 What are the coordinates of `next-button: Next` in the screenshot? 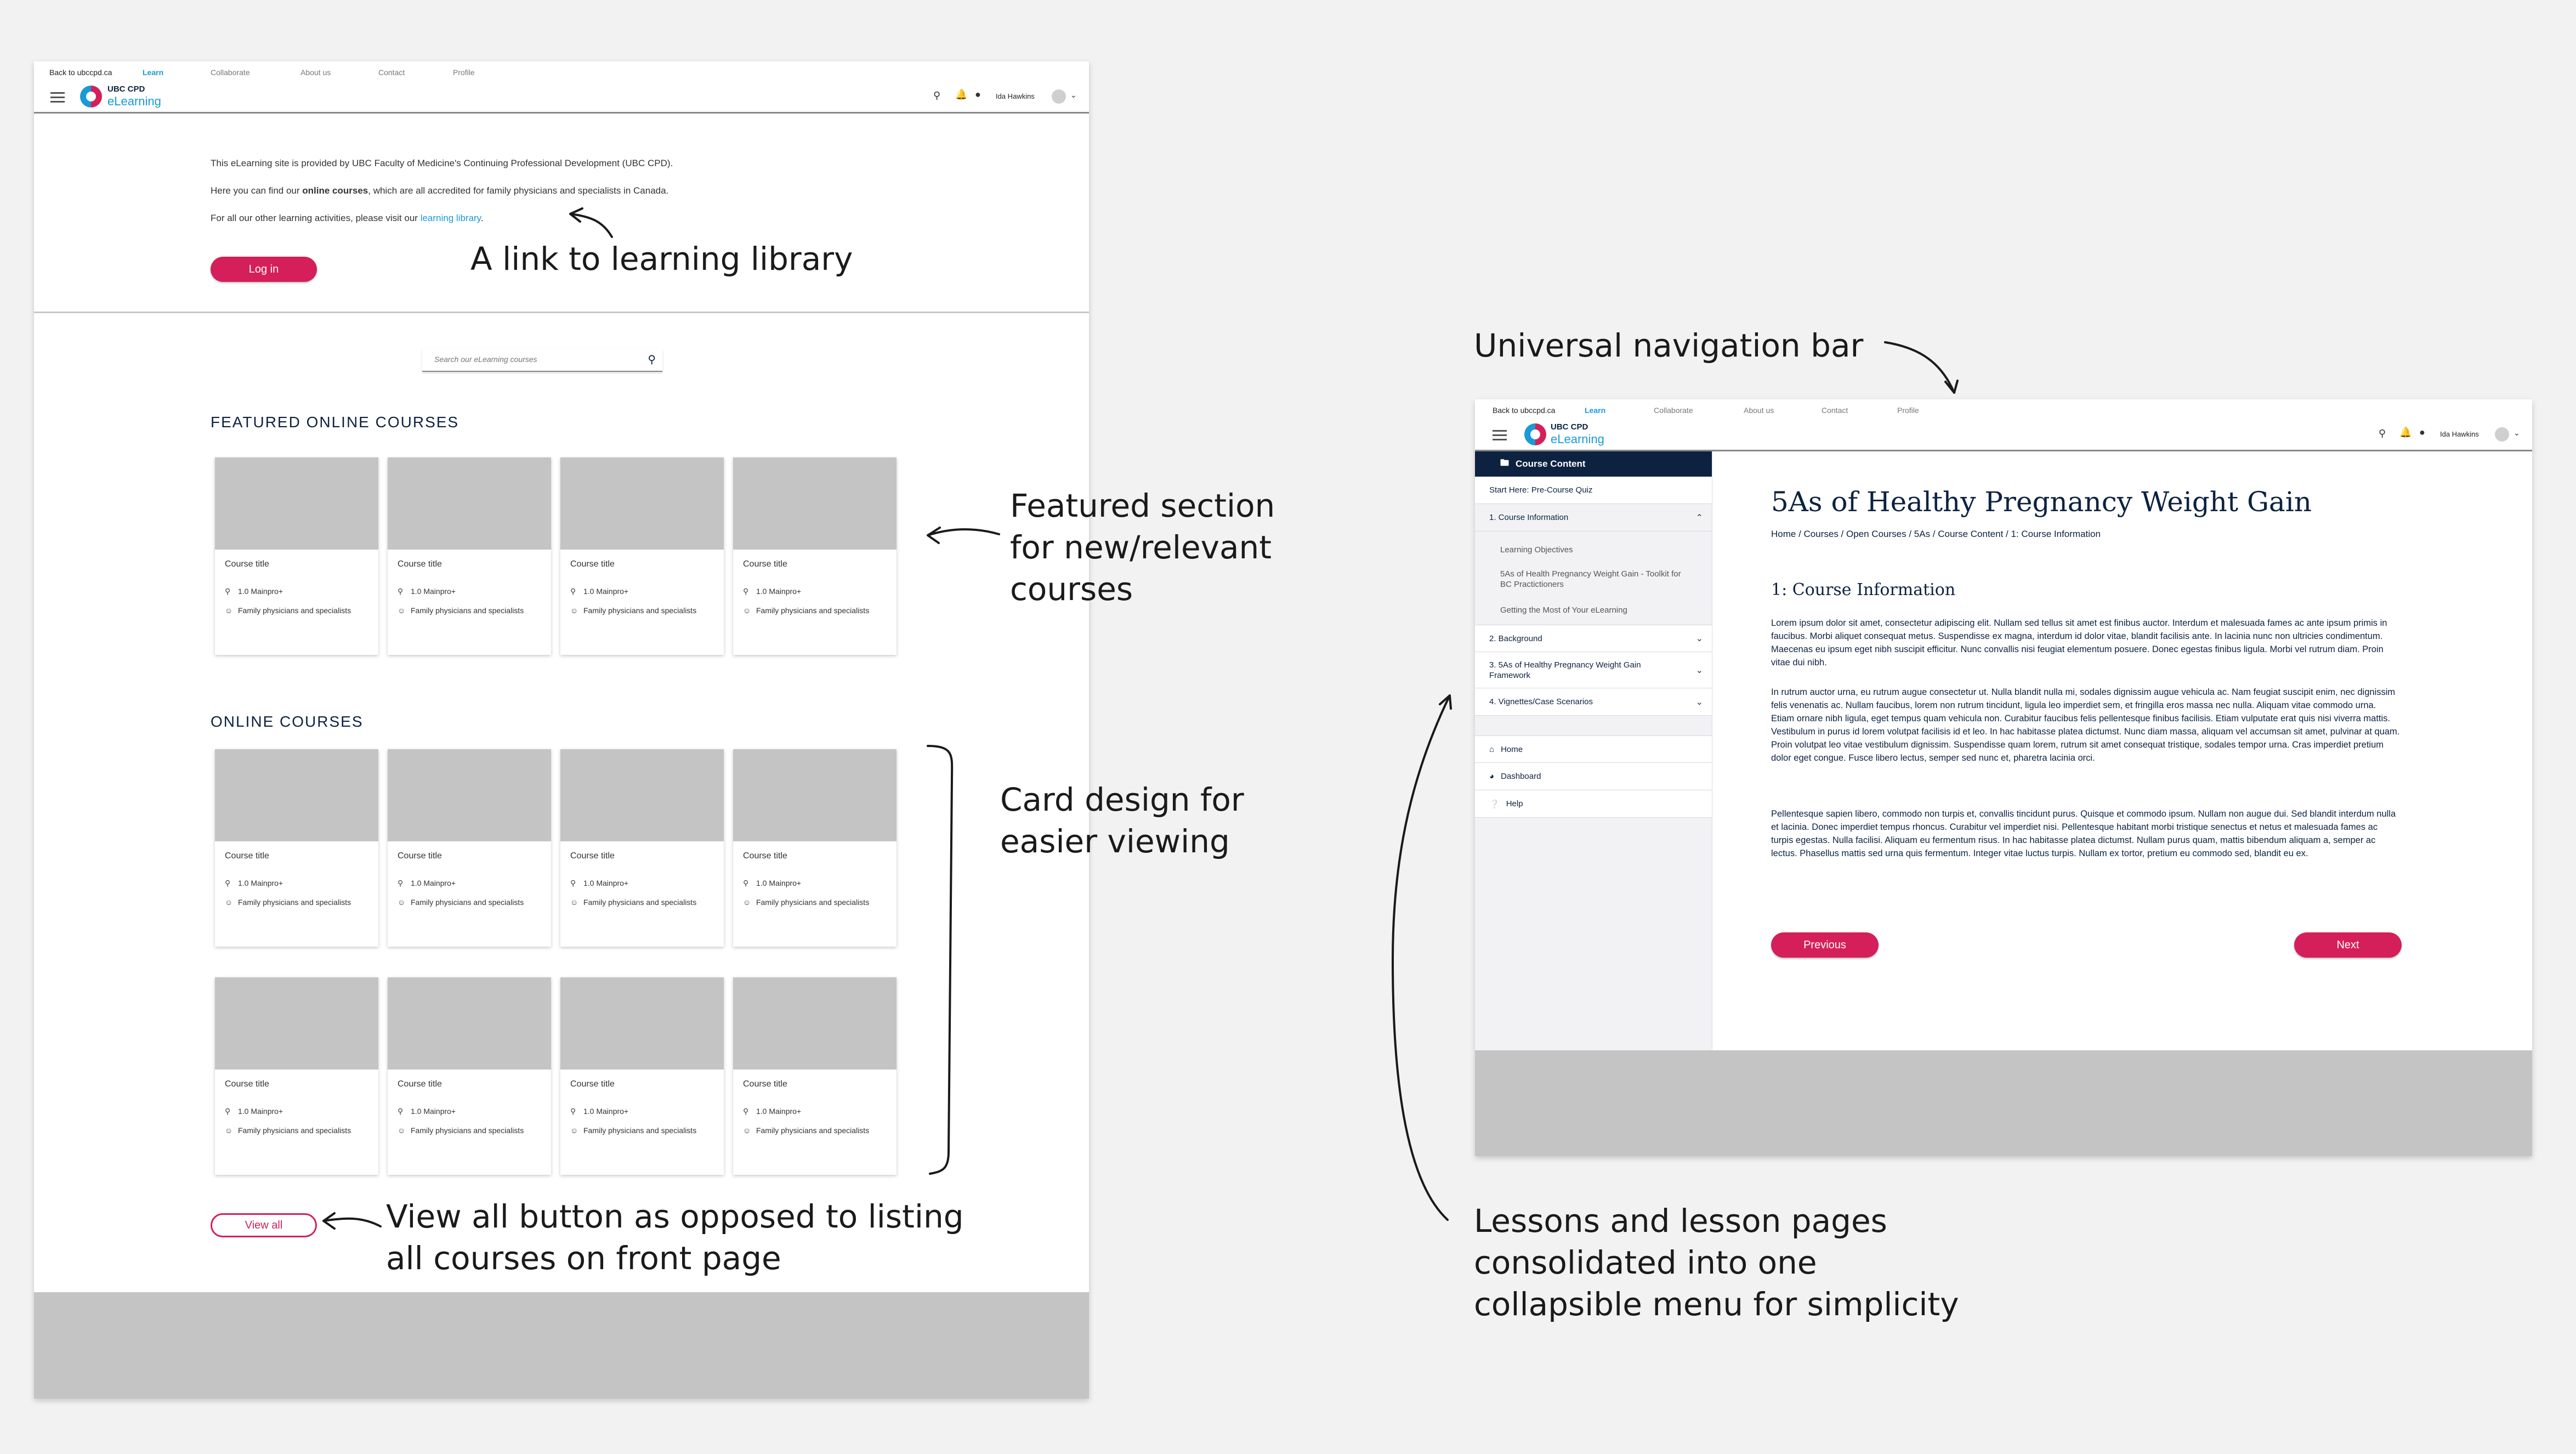 It's located at (2348, 945).